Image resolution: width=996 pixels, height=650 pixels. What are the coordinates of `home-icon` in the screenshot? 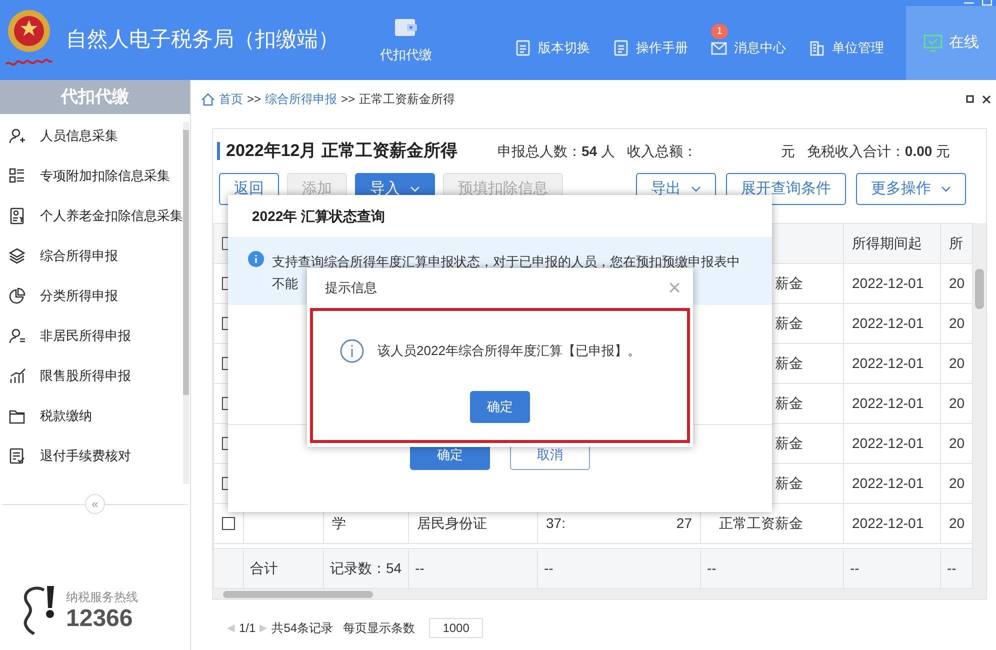 It's located at (208, 99).